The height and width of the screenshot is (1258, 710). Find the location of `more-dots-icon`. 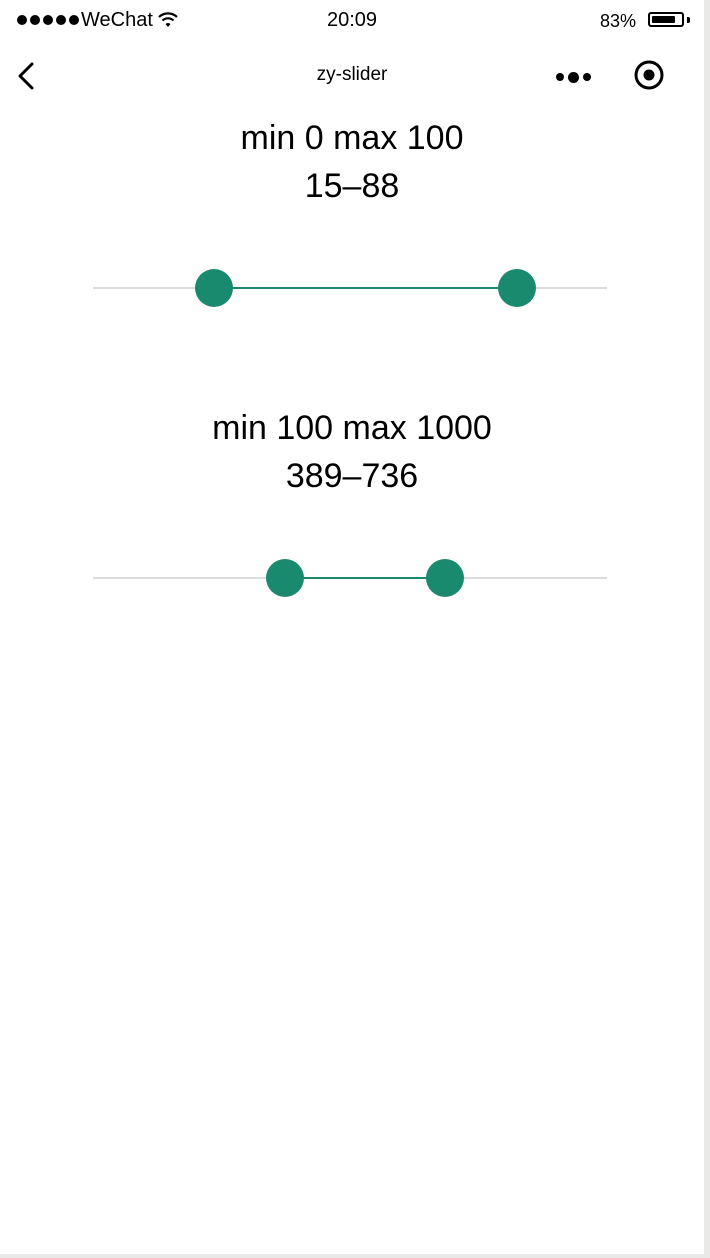

more-dots-icon is located at coordinates (577, 77).